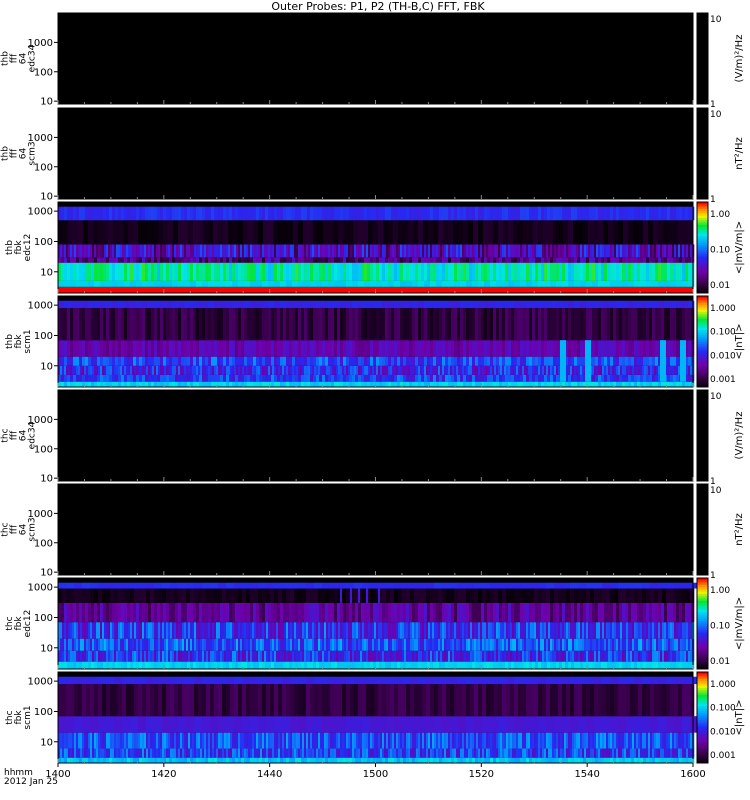 This screenshot has height=800, width=750. Describe the element at coordinates (713, 200) in the screenshot. I see `colorbar-tick-label: 1` at that location.